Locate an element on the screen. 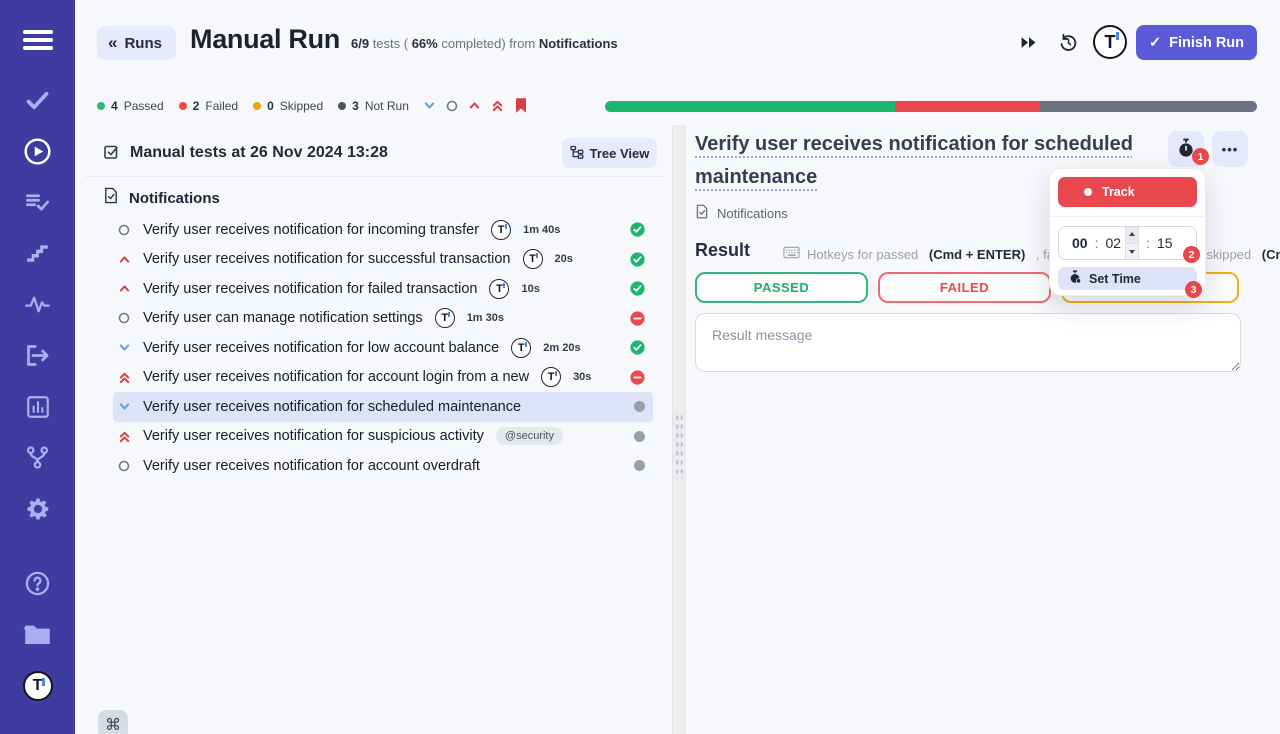 The image size is (1280, 734). command-key-button: ⌘ is located at coordinates (113, 722).